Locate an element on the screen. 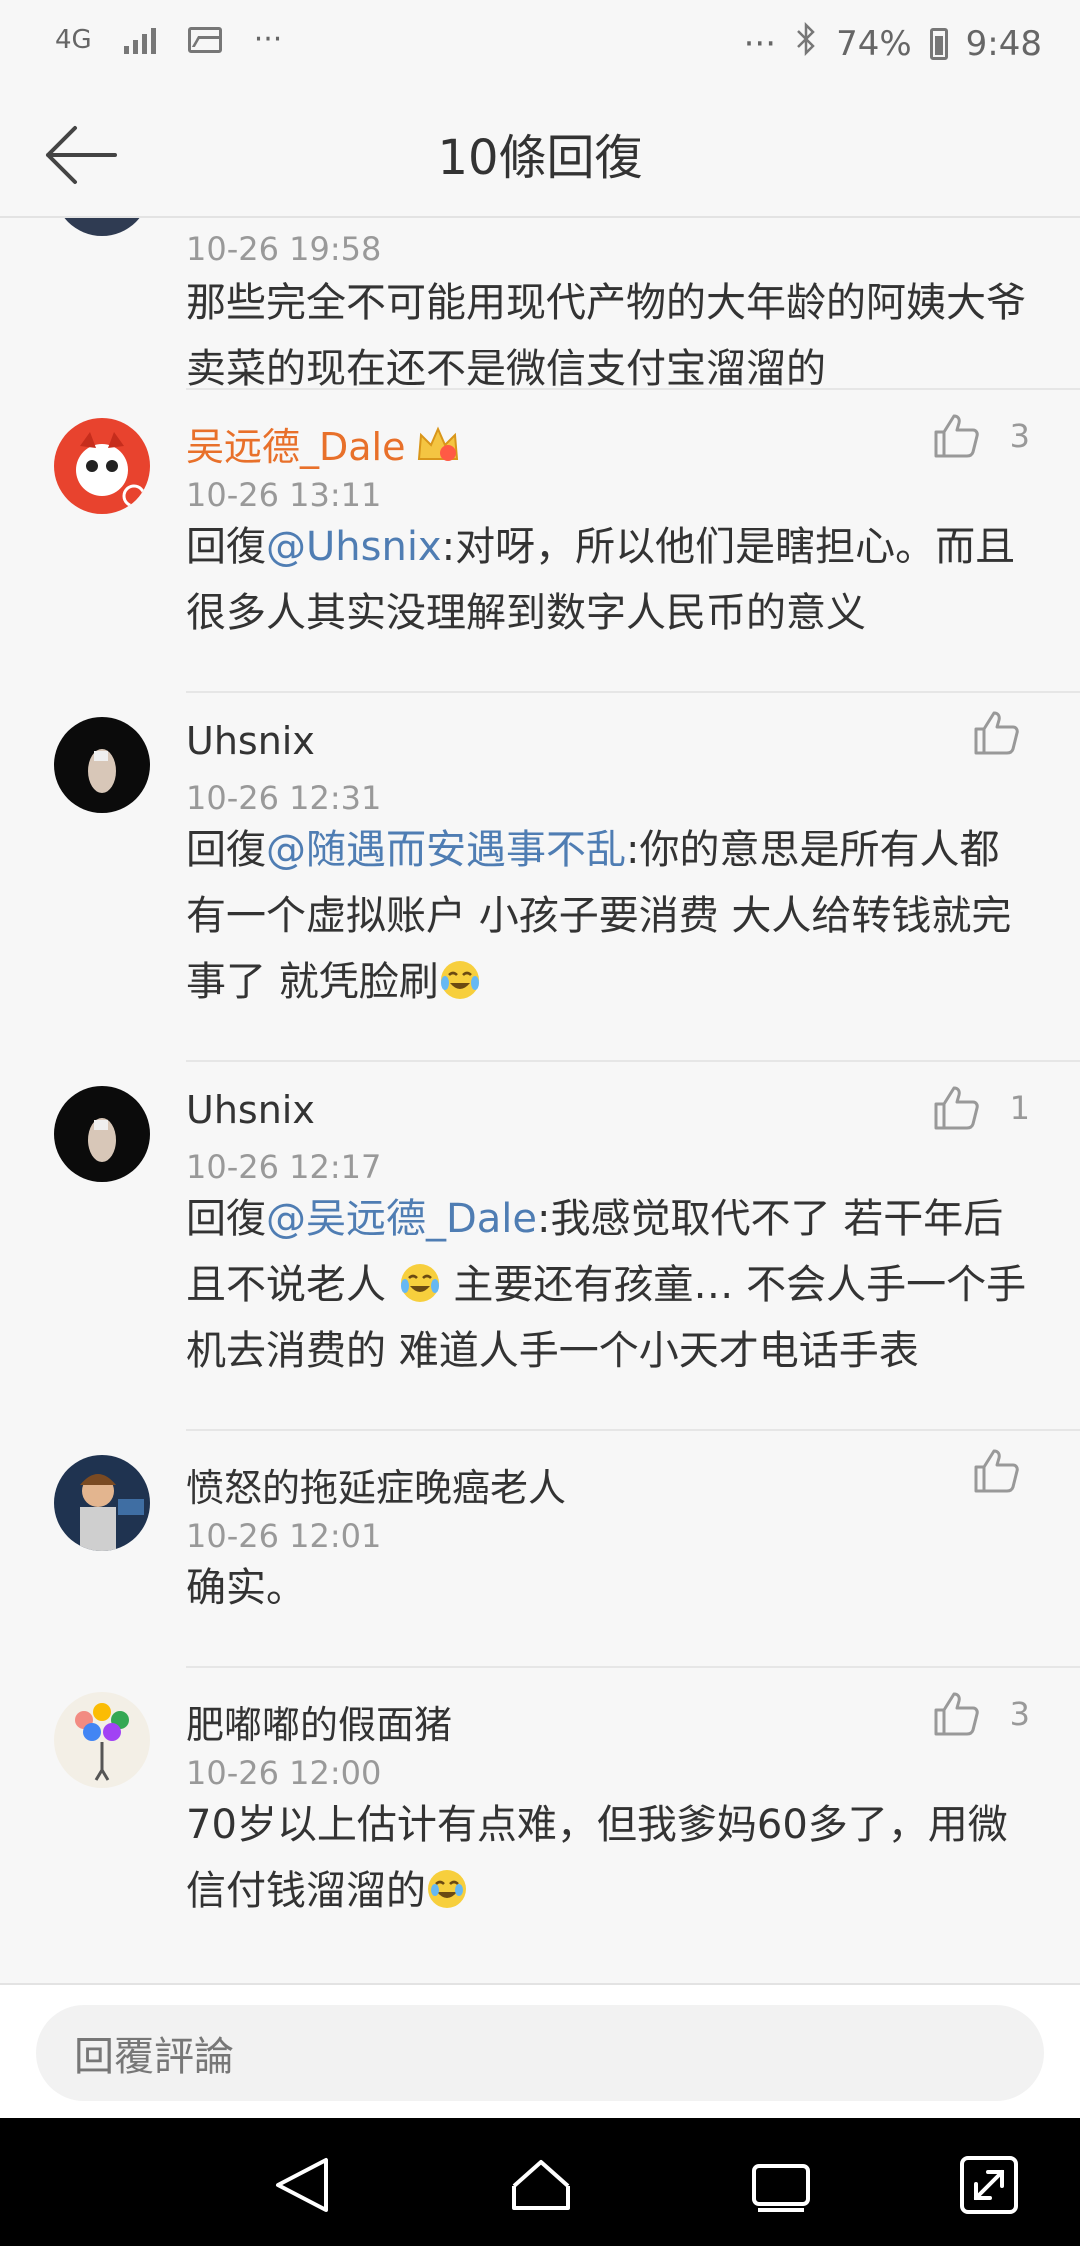 This screenshot has width=1080, height=2246. battery-percent: 74% is located at coordinates (874, 43).